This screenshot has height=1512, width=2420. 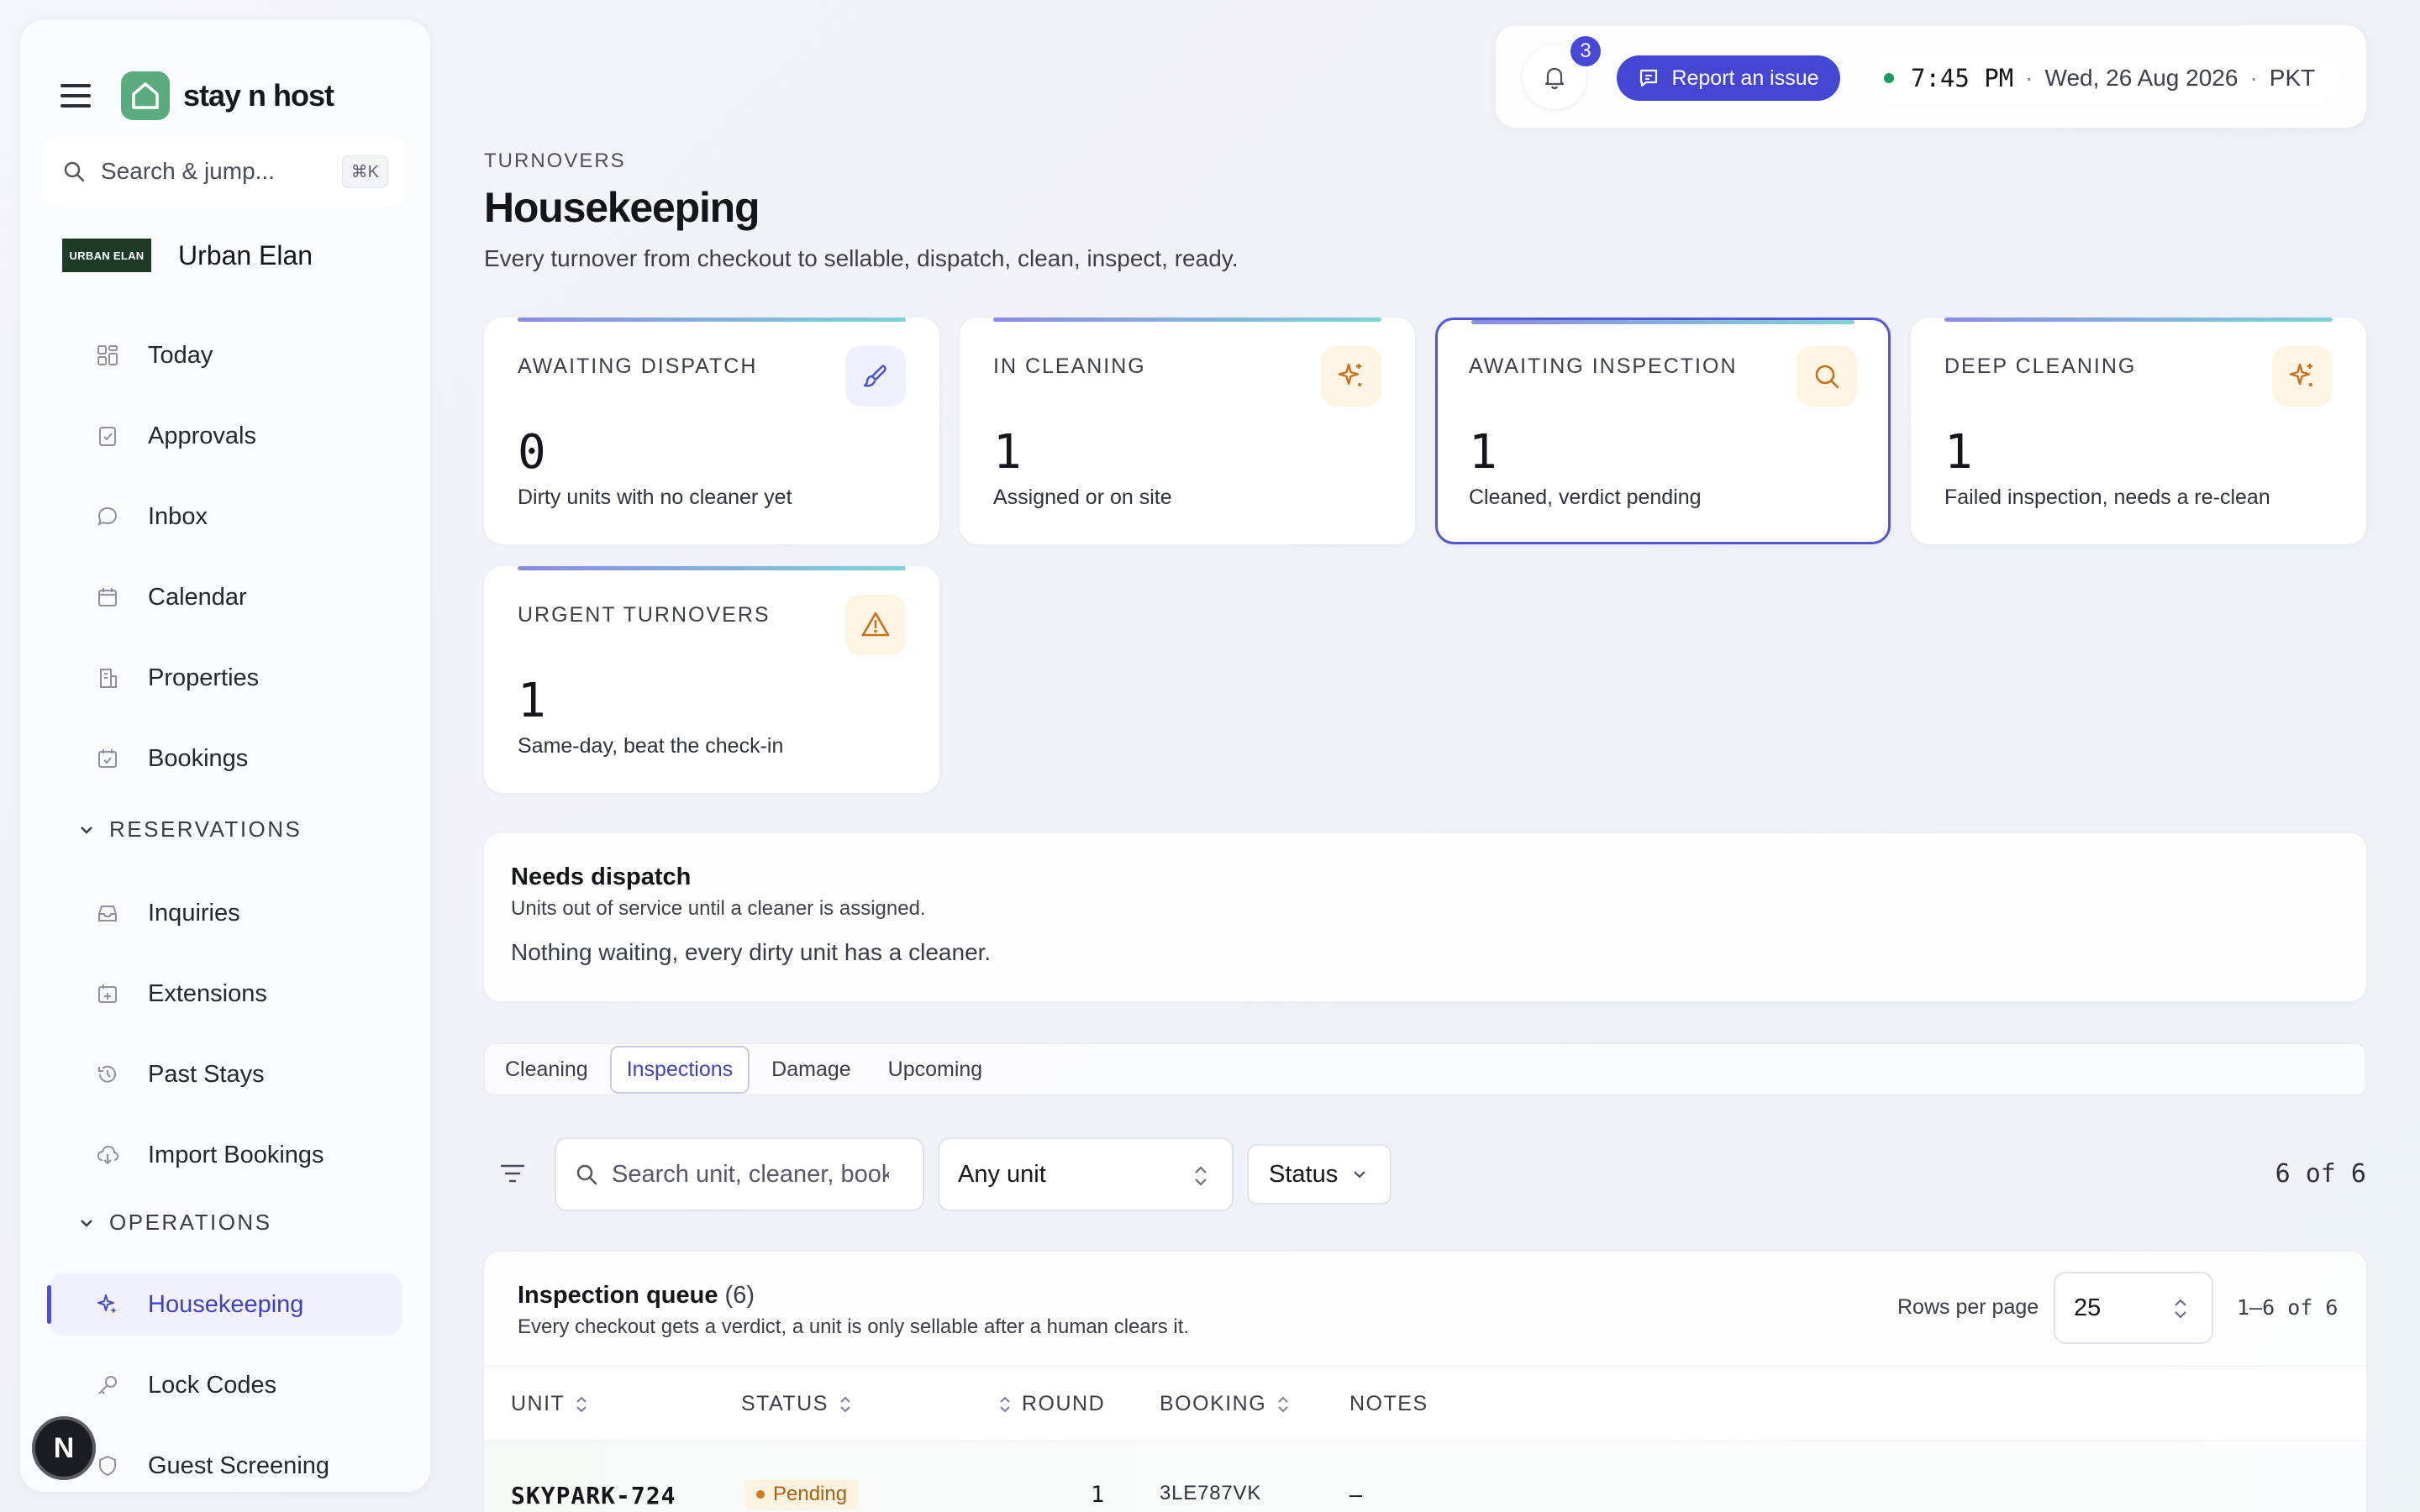 I want to click on filter-icon, so click(x=512, y=1176).